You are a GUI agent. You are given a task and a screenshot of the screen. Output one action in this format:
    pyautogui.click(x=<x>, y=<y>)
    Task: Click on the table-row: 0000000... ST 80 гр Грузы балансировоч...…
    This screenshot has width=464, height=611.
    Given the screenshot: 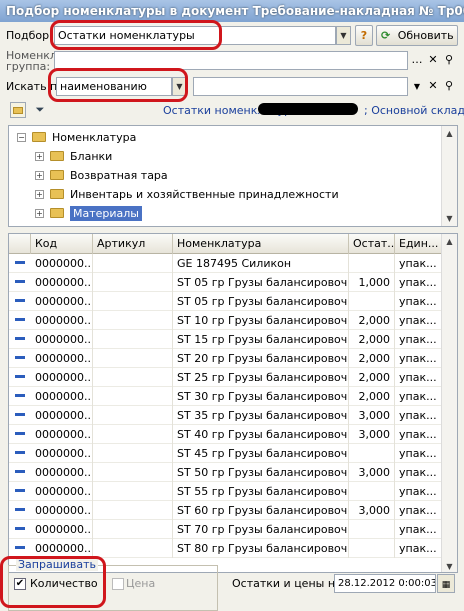 What is the action you would take?
    pyautogui.click(x=226, y=548)
    